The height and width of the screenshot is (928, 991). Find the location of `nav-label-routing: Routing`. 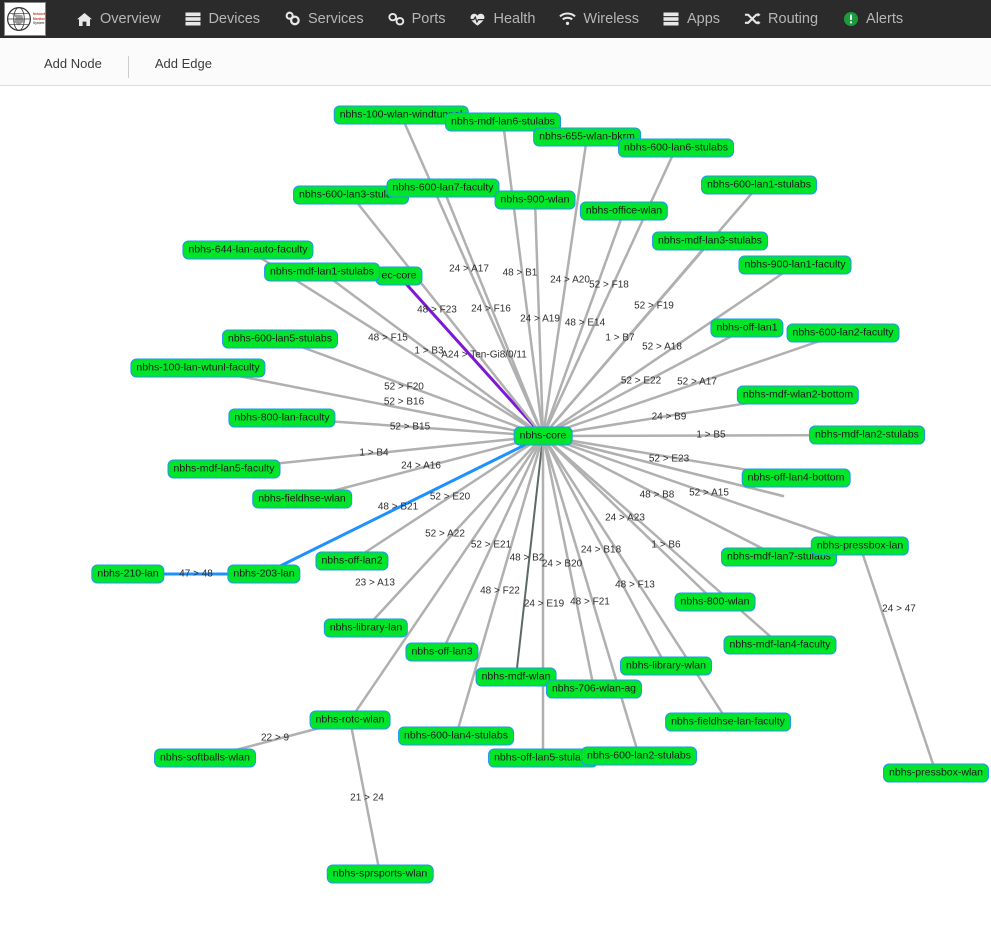

nav-label-routing: Routing is located at coordinates (793, 19).